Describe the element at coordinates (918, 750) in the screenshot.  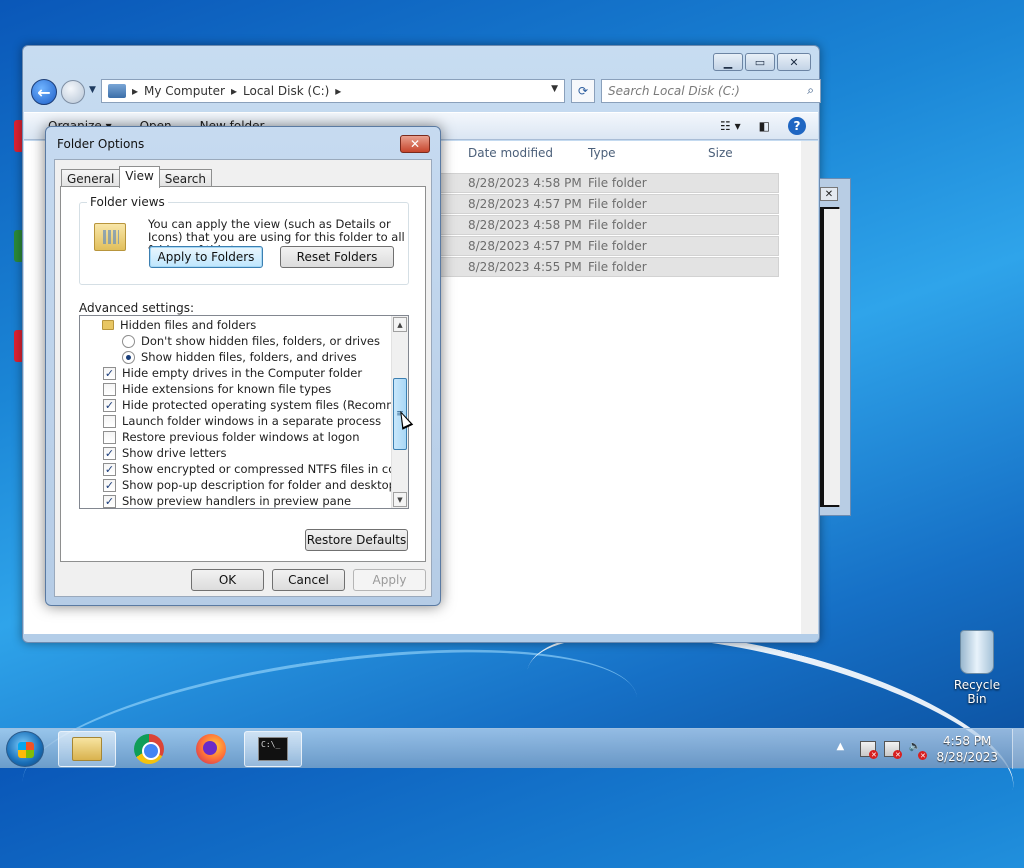
I see `volume-icon: 🔈 ✕` at that location.